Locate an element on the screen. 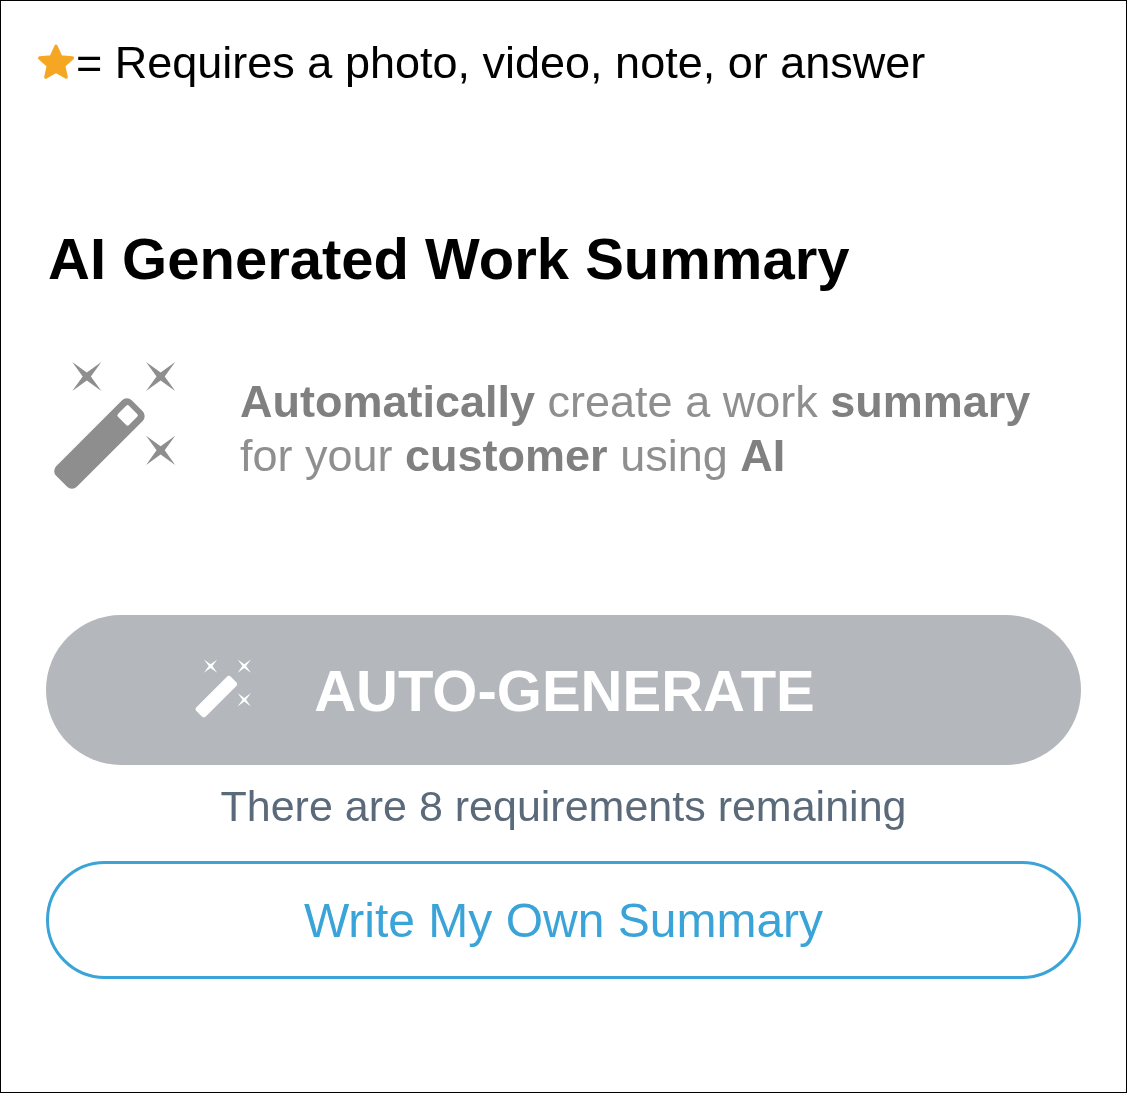 The height and width of the screenshot is (1093, 1127). legend-text: = Requires a photo, video, note, or answer is located at coordinates (501, 63).